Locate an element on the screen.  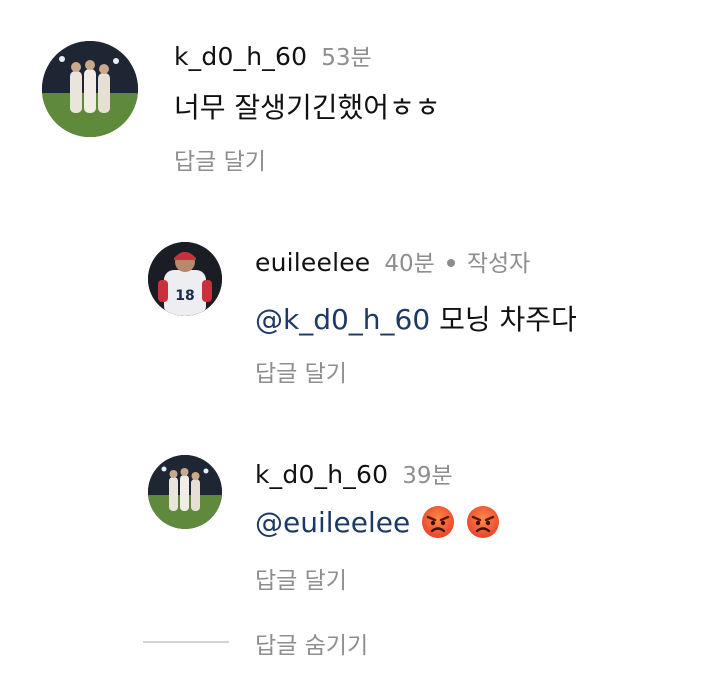
mention-link: @euileelee is located at coordinates (332, 522).